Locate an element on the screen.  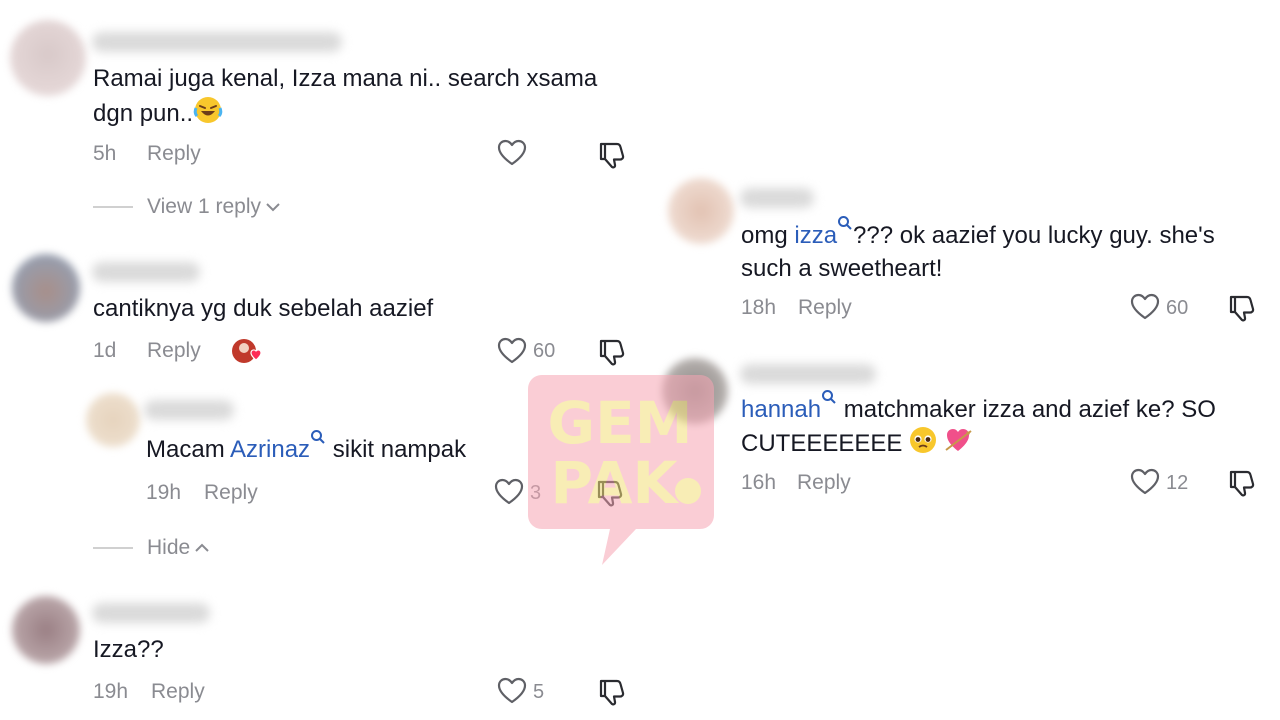
chevron-up-icon is located at coordinates (202, 547).